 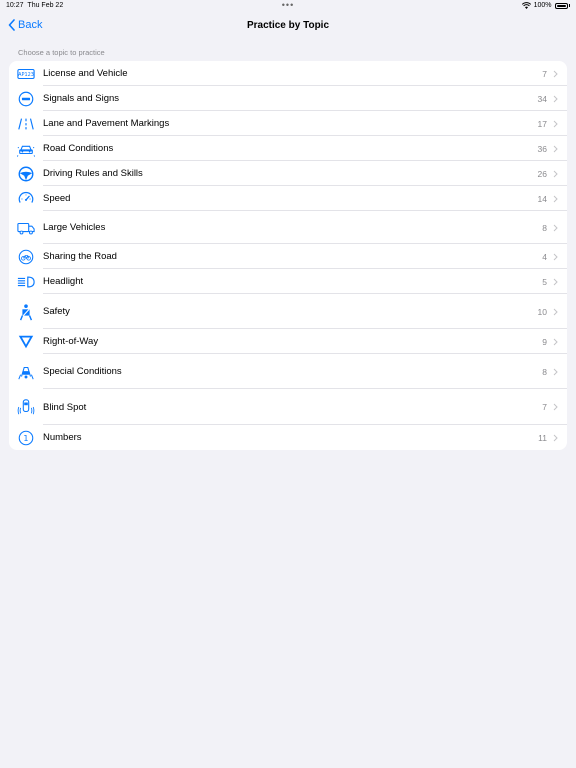 What do you see at coordinates (26, 342) in the screenshot?
I see `yield-sign-icon` at bounding box center [26, 342].